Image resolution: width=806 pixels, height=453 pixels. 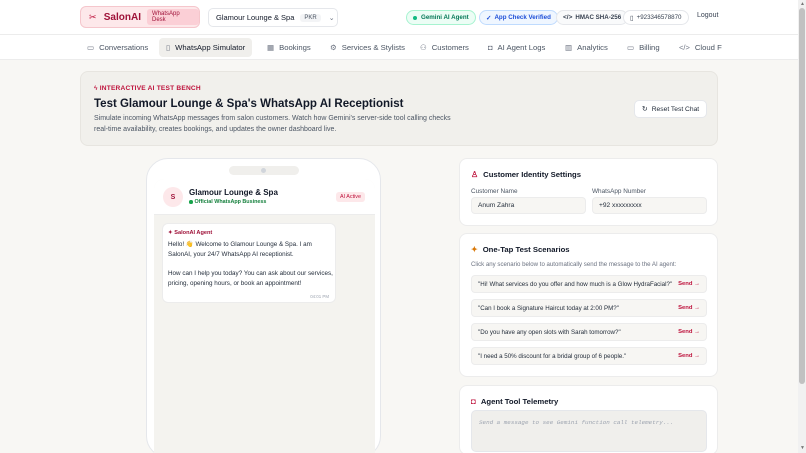 What do you see at coordinates (124, 47) in the screenshot?
I see `tab-label: Conversations` at bounding box center [124, 47].